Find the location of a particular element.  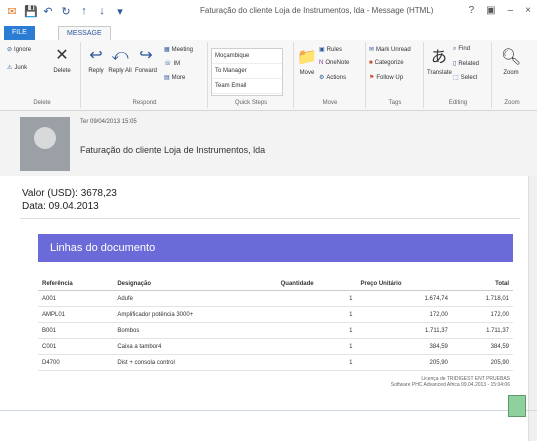

close-button: × is located at coordinates (528, 10).